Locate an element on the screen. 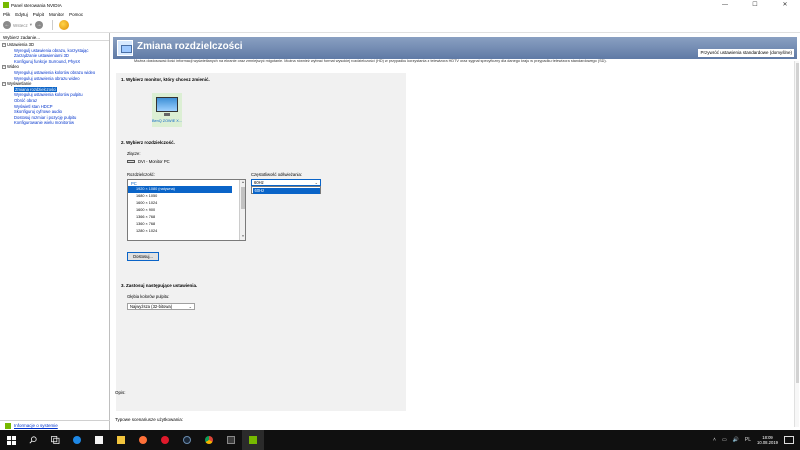 This screenshot has height=450, width=800. window-title: Panel sterowania NVIDIA is located at coordinates (36, 5).